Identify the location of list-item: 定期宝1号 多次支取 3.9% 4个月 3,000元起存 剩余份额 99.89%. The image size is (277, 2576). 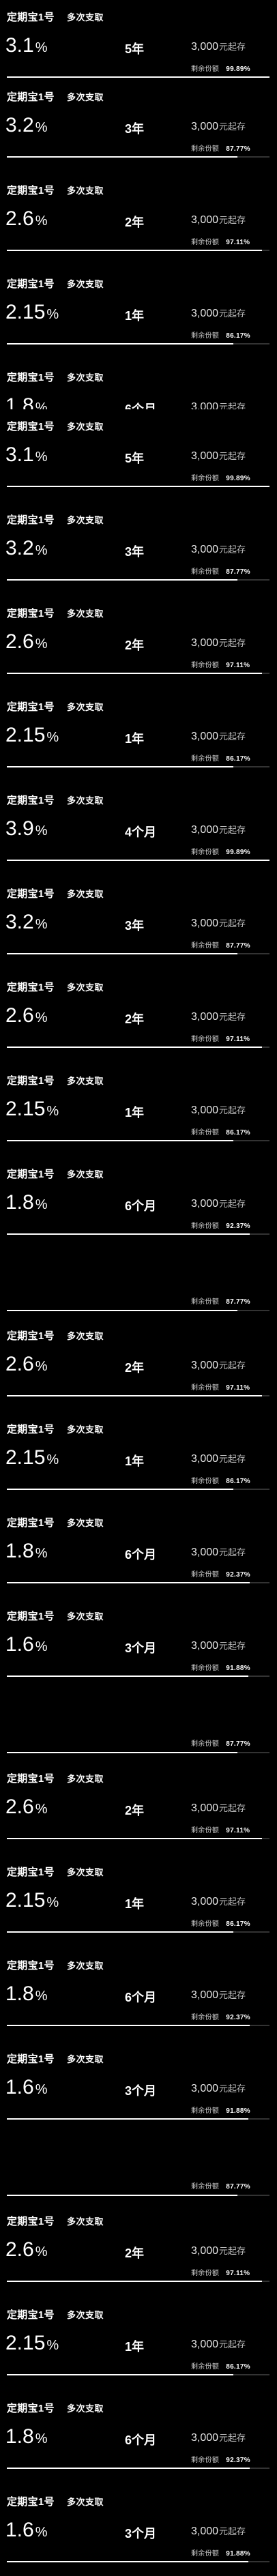
(138, 829).